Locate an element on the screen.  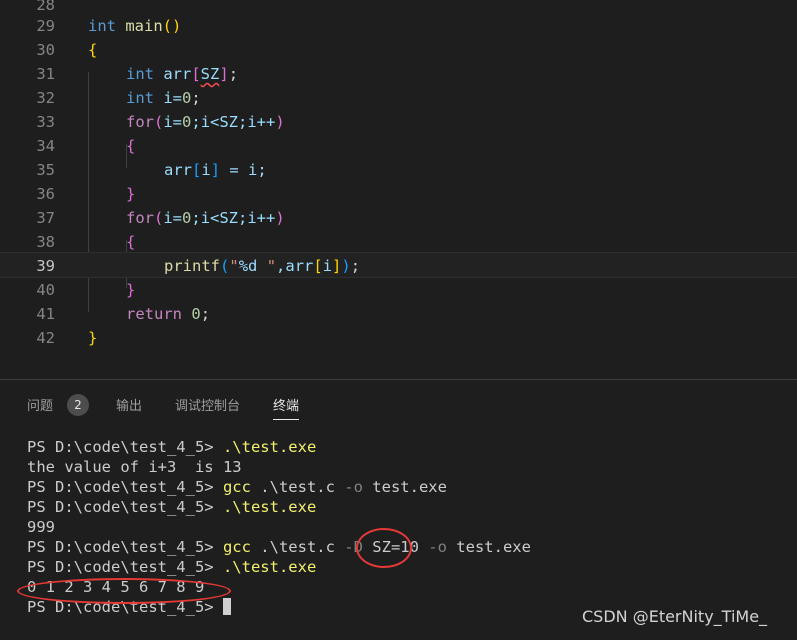
line-number: 41 is located at coordinates (45, 314).